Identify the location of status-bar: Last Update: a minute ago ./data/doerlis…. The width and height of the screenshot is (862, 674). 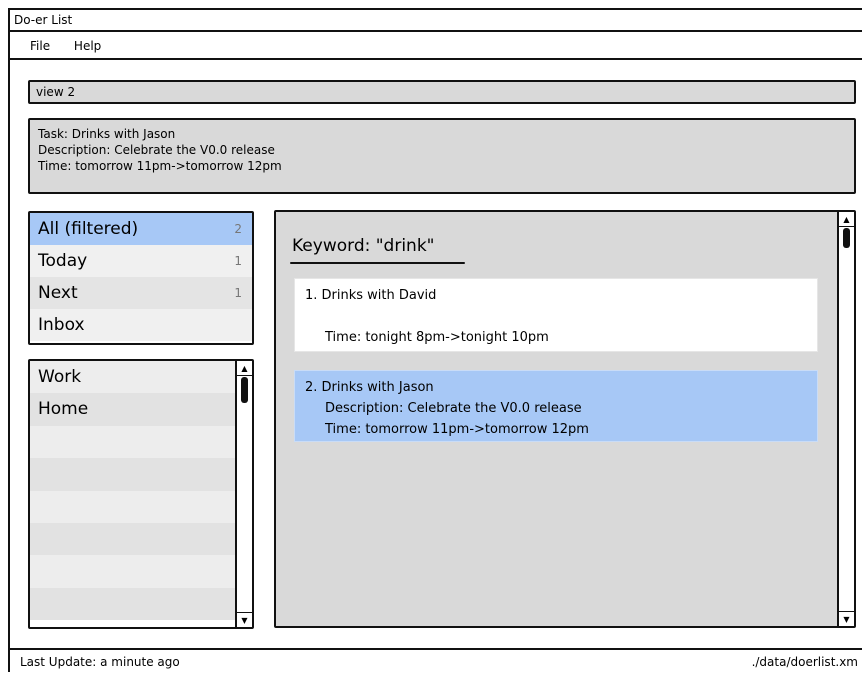
(436, 660).